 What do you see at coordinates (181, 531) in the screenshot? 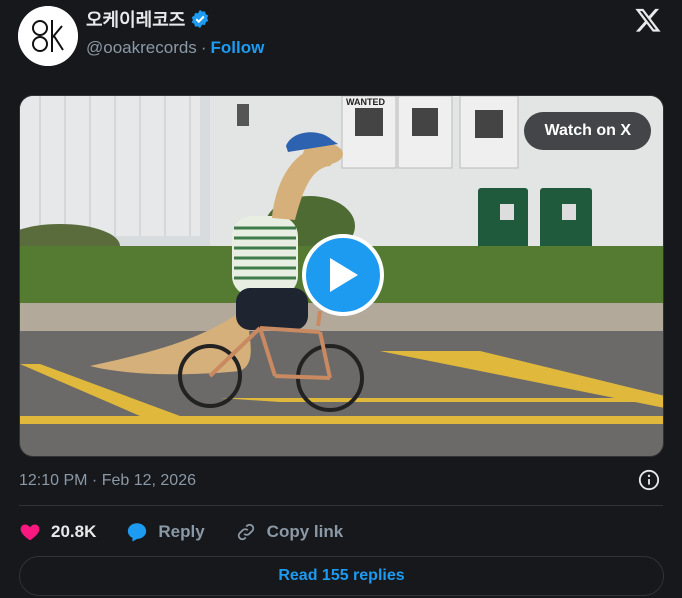
I see `reply-label: Reply` at bounding box center [181, 531].